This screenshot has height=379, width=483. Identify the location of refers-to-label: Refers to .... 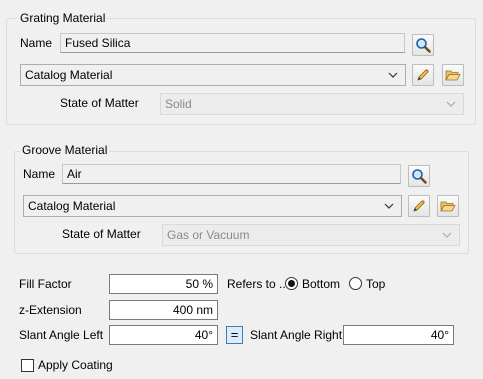
(258, 284).